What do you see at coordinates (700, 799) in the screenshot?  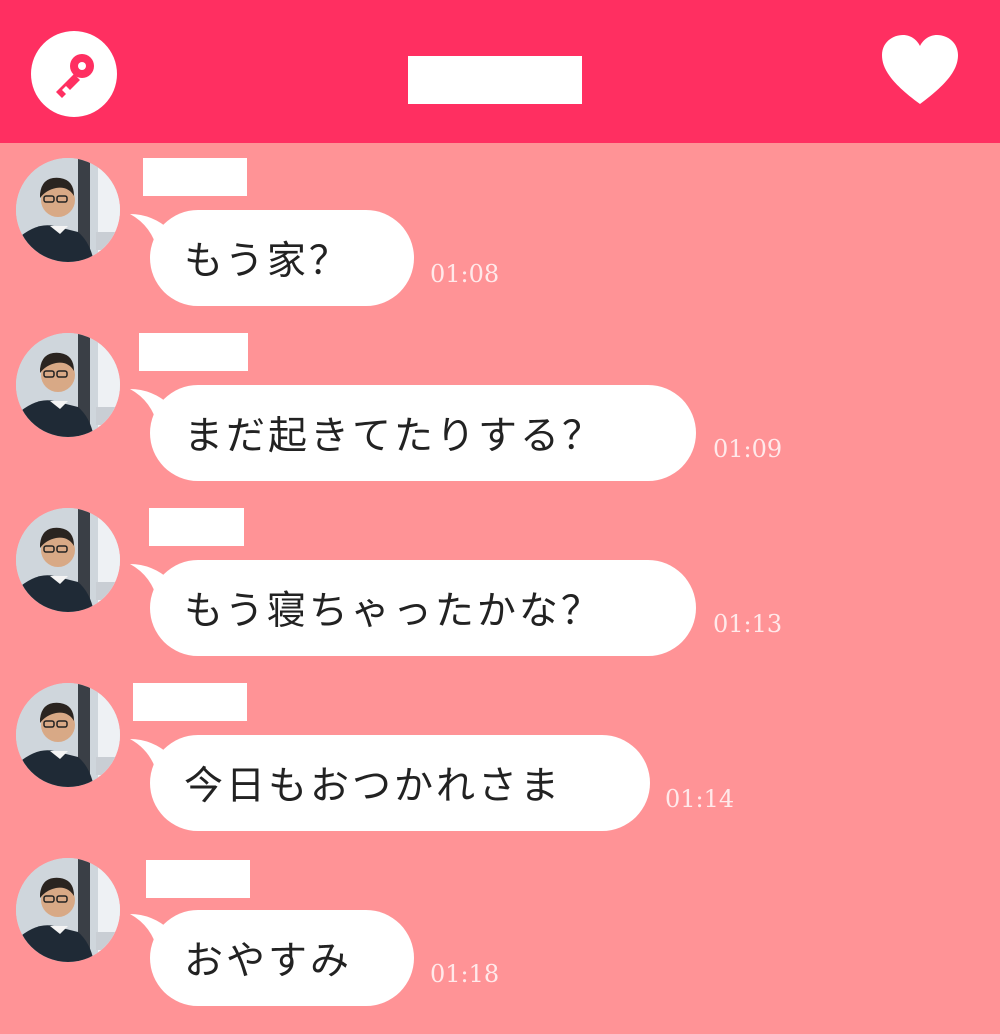 I see `message-time: 01:14` at bounding box center [700, 799].